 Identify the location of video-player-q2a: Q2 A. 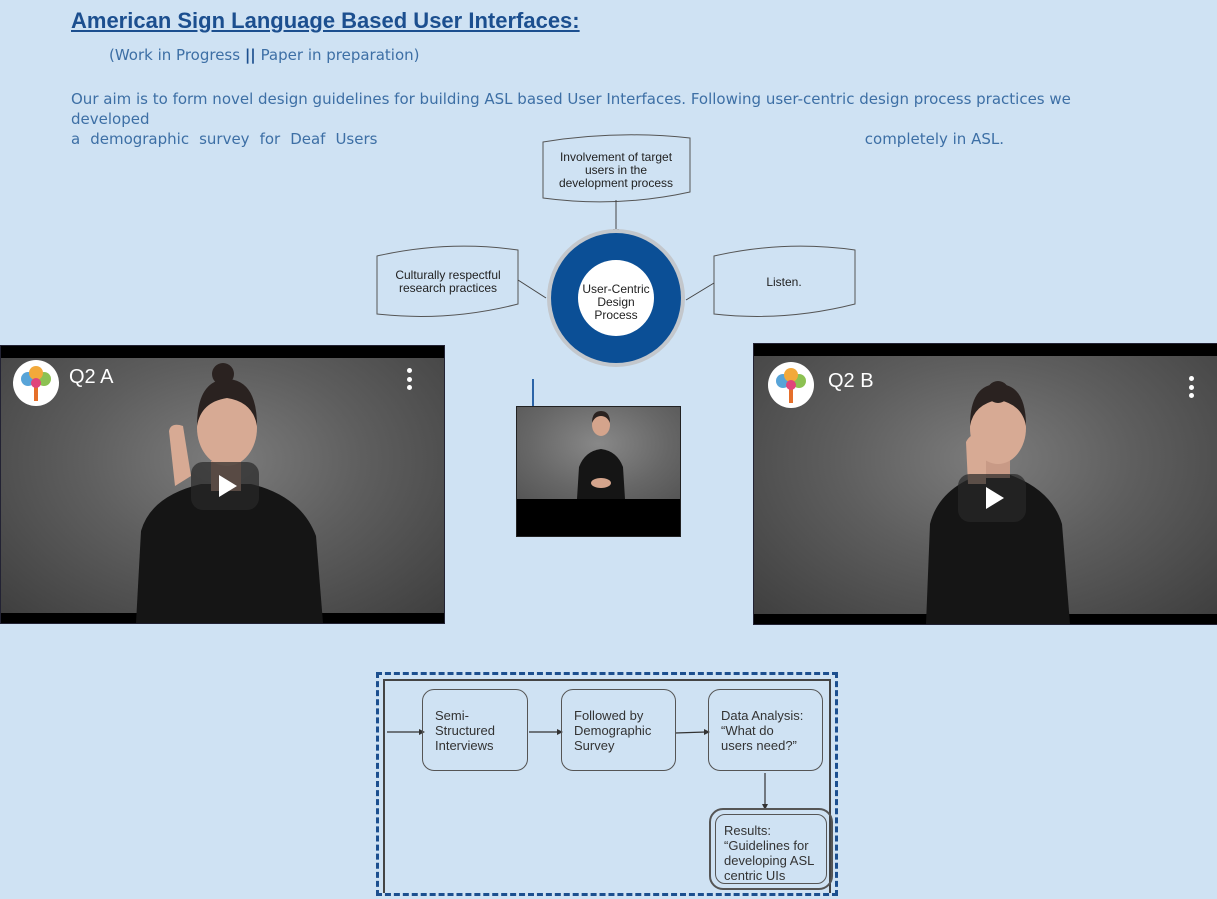
(222, 484).